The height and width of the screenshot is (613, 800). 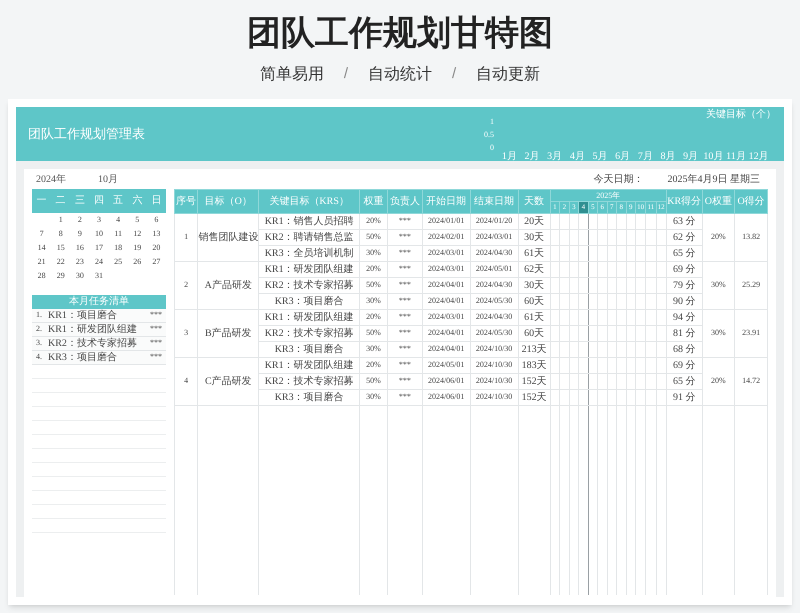 What do you see at coordinates (684, 333) in the screenshot?
I see `table-cell: 81 分` at bounding box center [684, 333].